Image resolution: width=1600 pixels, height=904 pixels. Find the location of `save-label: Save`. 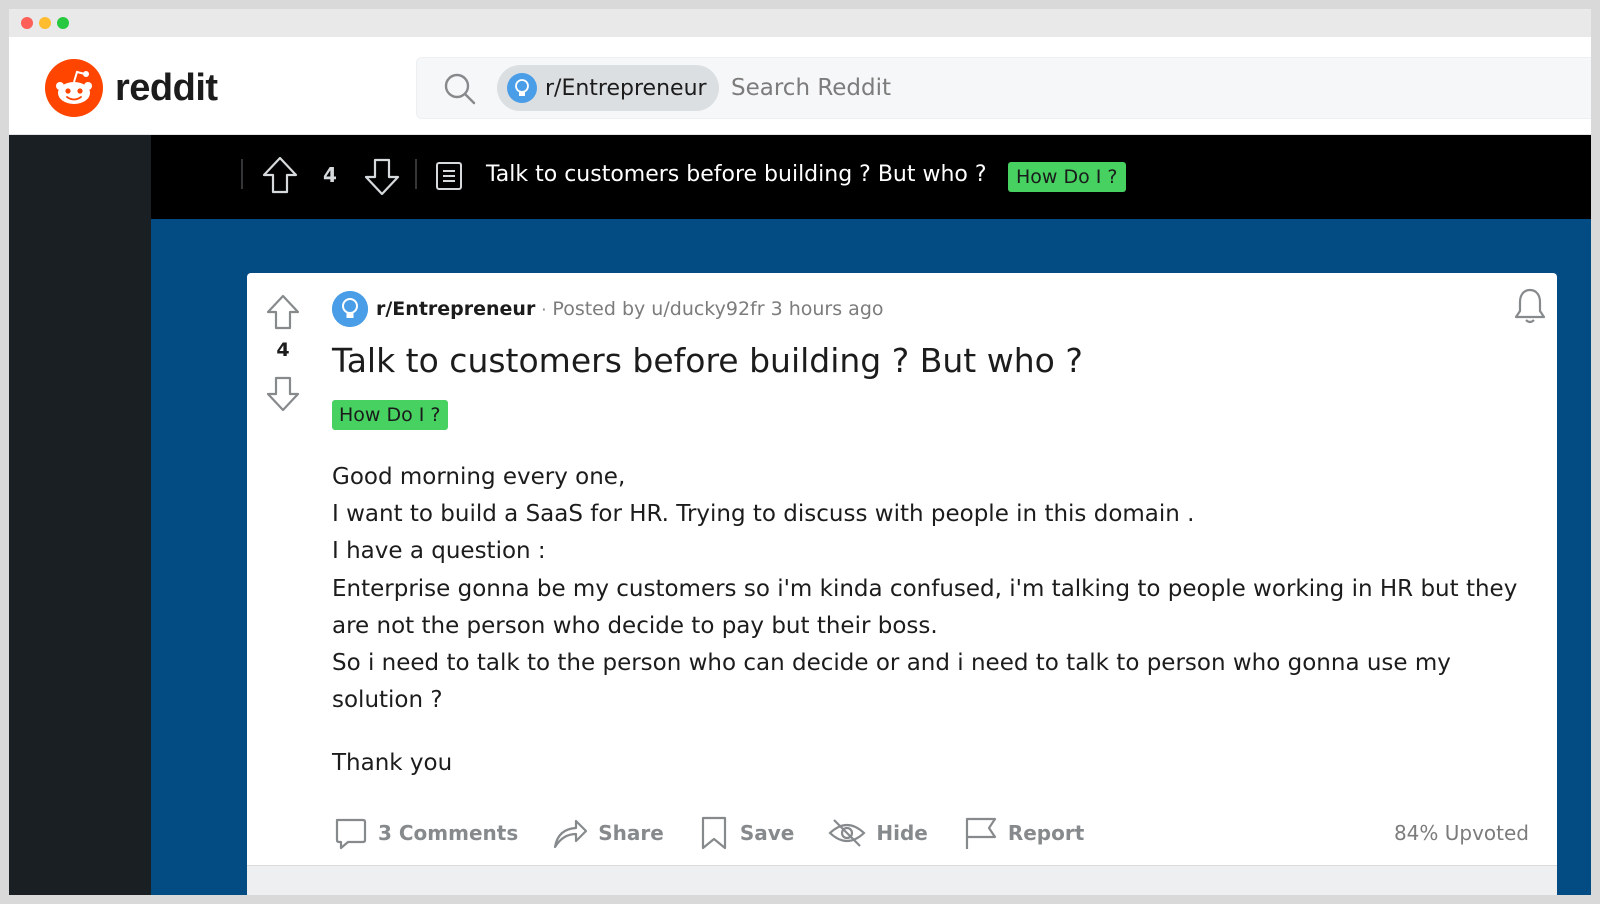

save-label: Save is located at coordinates (767, 833).